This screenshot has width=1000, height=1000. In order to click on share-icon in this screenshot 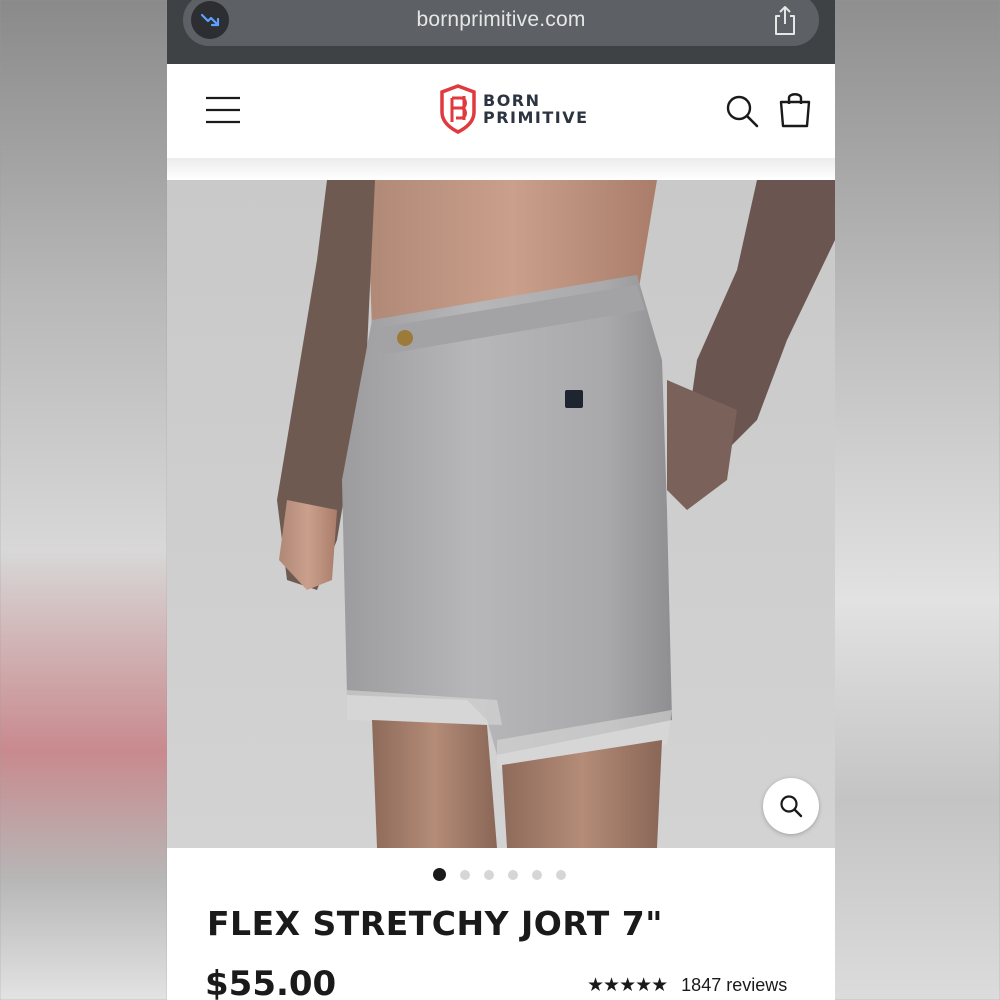, I will do `click(785, 22)`.